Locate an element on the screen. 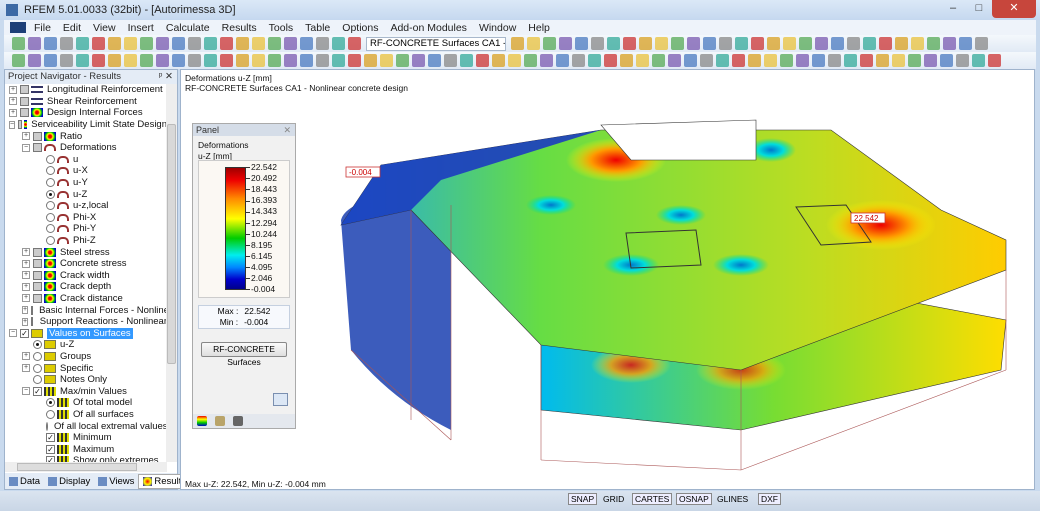 The width and height of the screenshot is (1040, 511). navigator-close-button: ✕ is located at coordinates (169, 76).